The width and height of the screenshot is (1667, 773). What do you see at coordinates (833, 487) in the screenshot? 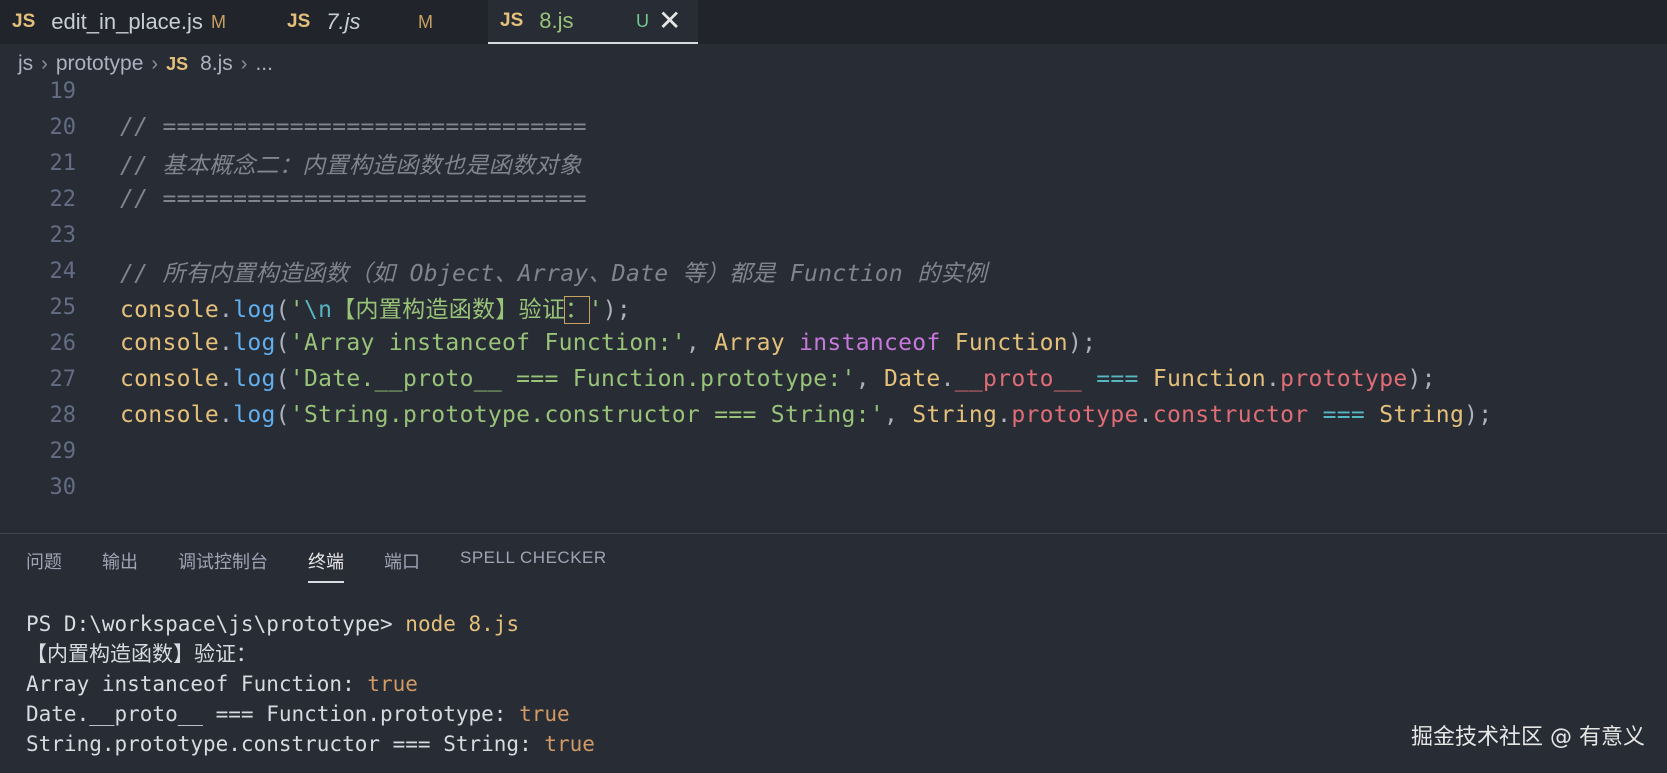
I see `code-line: 30` at bounding box center [833, 487].